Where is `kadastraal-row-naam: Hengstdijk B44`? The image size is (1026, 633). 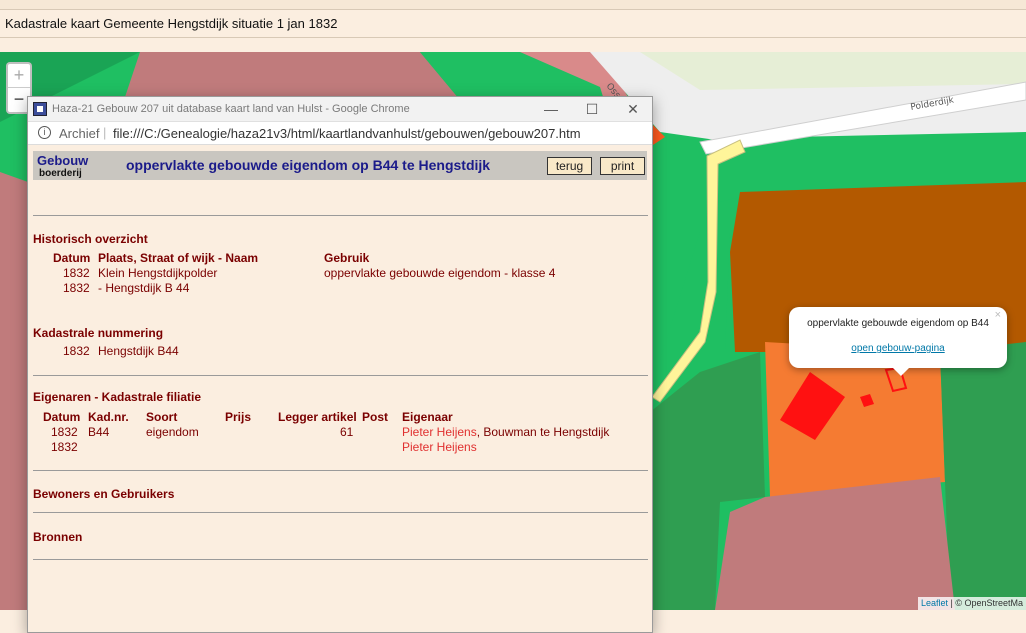 kadastraal-row-naam: Hengstdijk B44 is located at coordinates (138, 351).